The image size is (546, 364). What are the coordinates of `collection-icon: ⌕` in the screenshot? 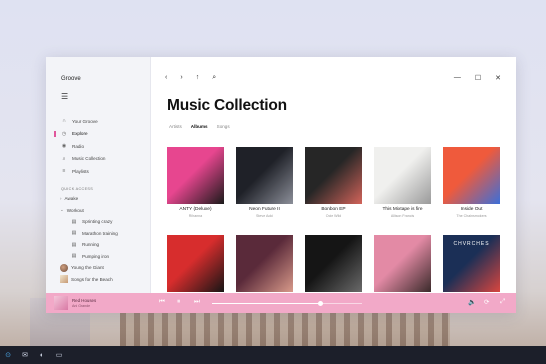 It's located at (64, 158).